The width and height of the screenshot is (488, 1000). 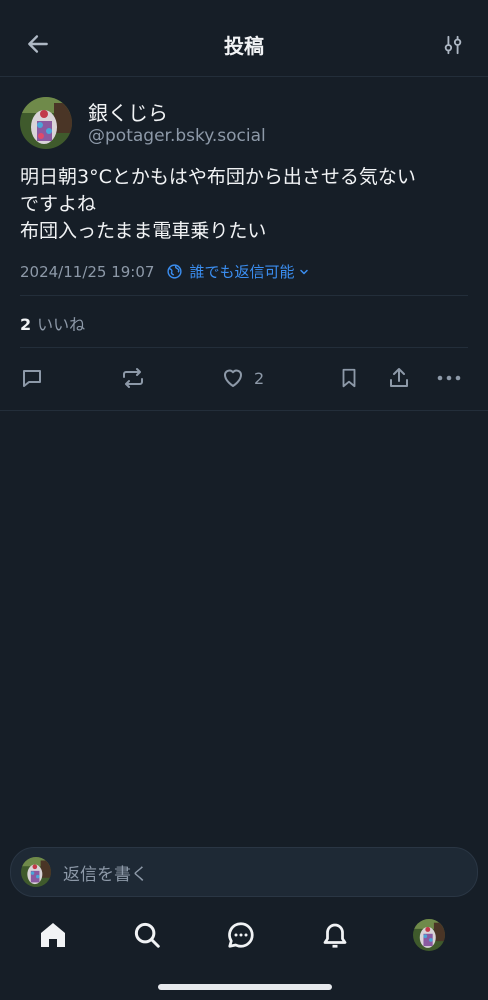 I want to click on page-title: 投稿, so click(x=244, y=46).